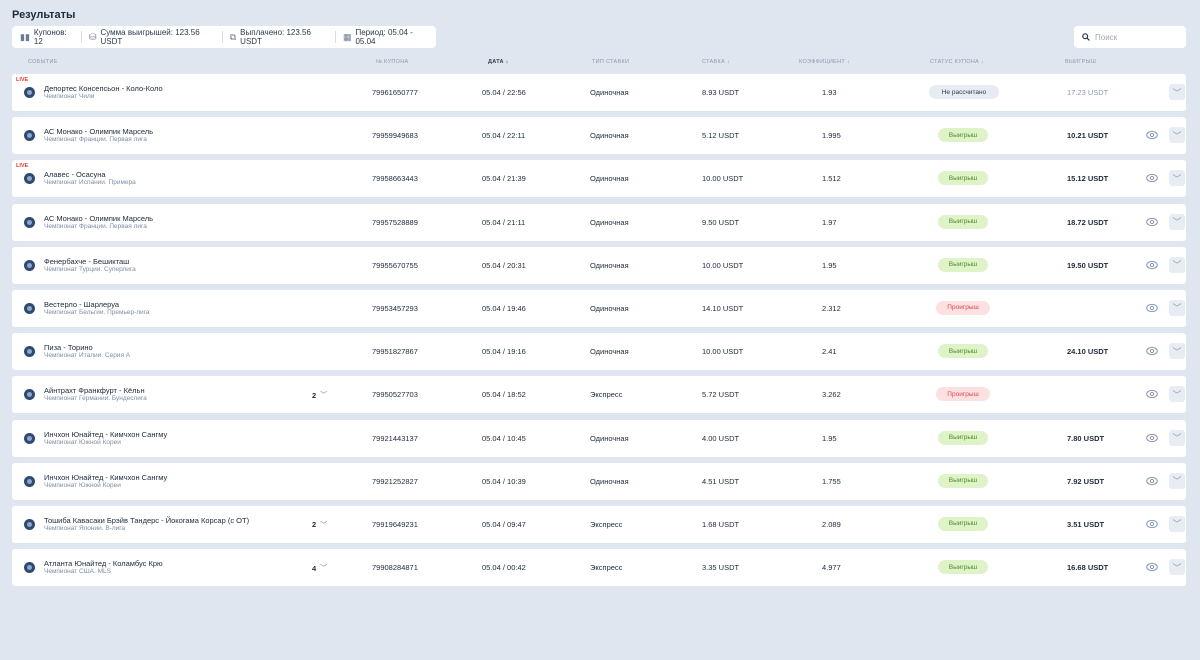 The height and width of the screenshot is (660, 1200). What do you see at coordinates (504, 352) in the screenshot?
I see `coupon-date: 05.04 / 19:16` at bounding box center [504, 352].